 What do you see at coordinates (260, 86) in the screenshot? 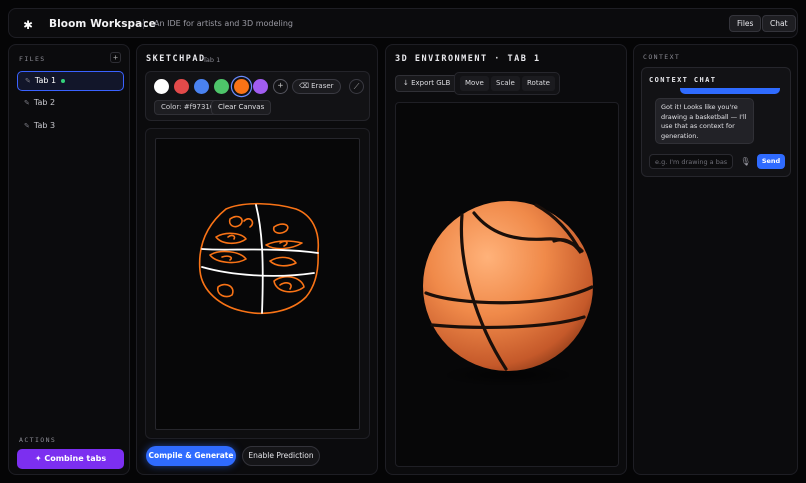
I see `swatch-purple` at bounding box center [260, 86].